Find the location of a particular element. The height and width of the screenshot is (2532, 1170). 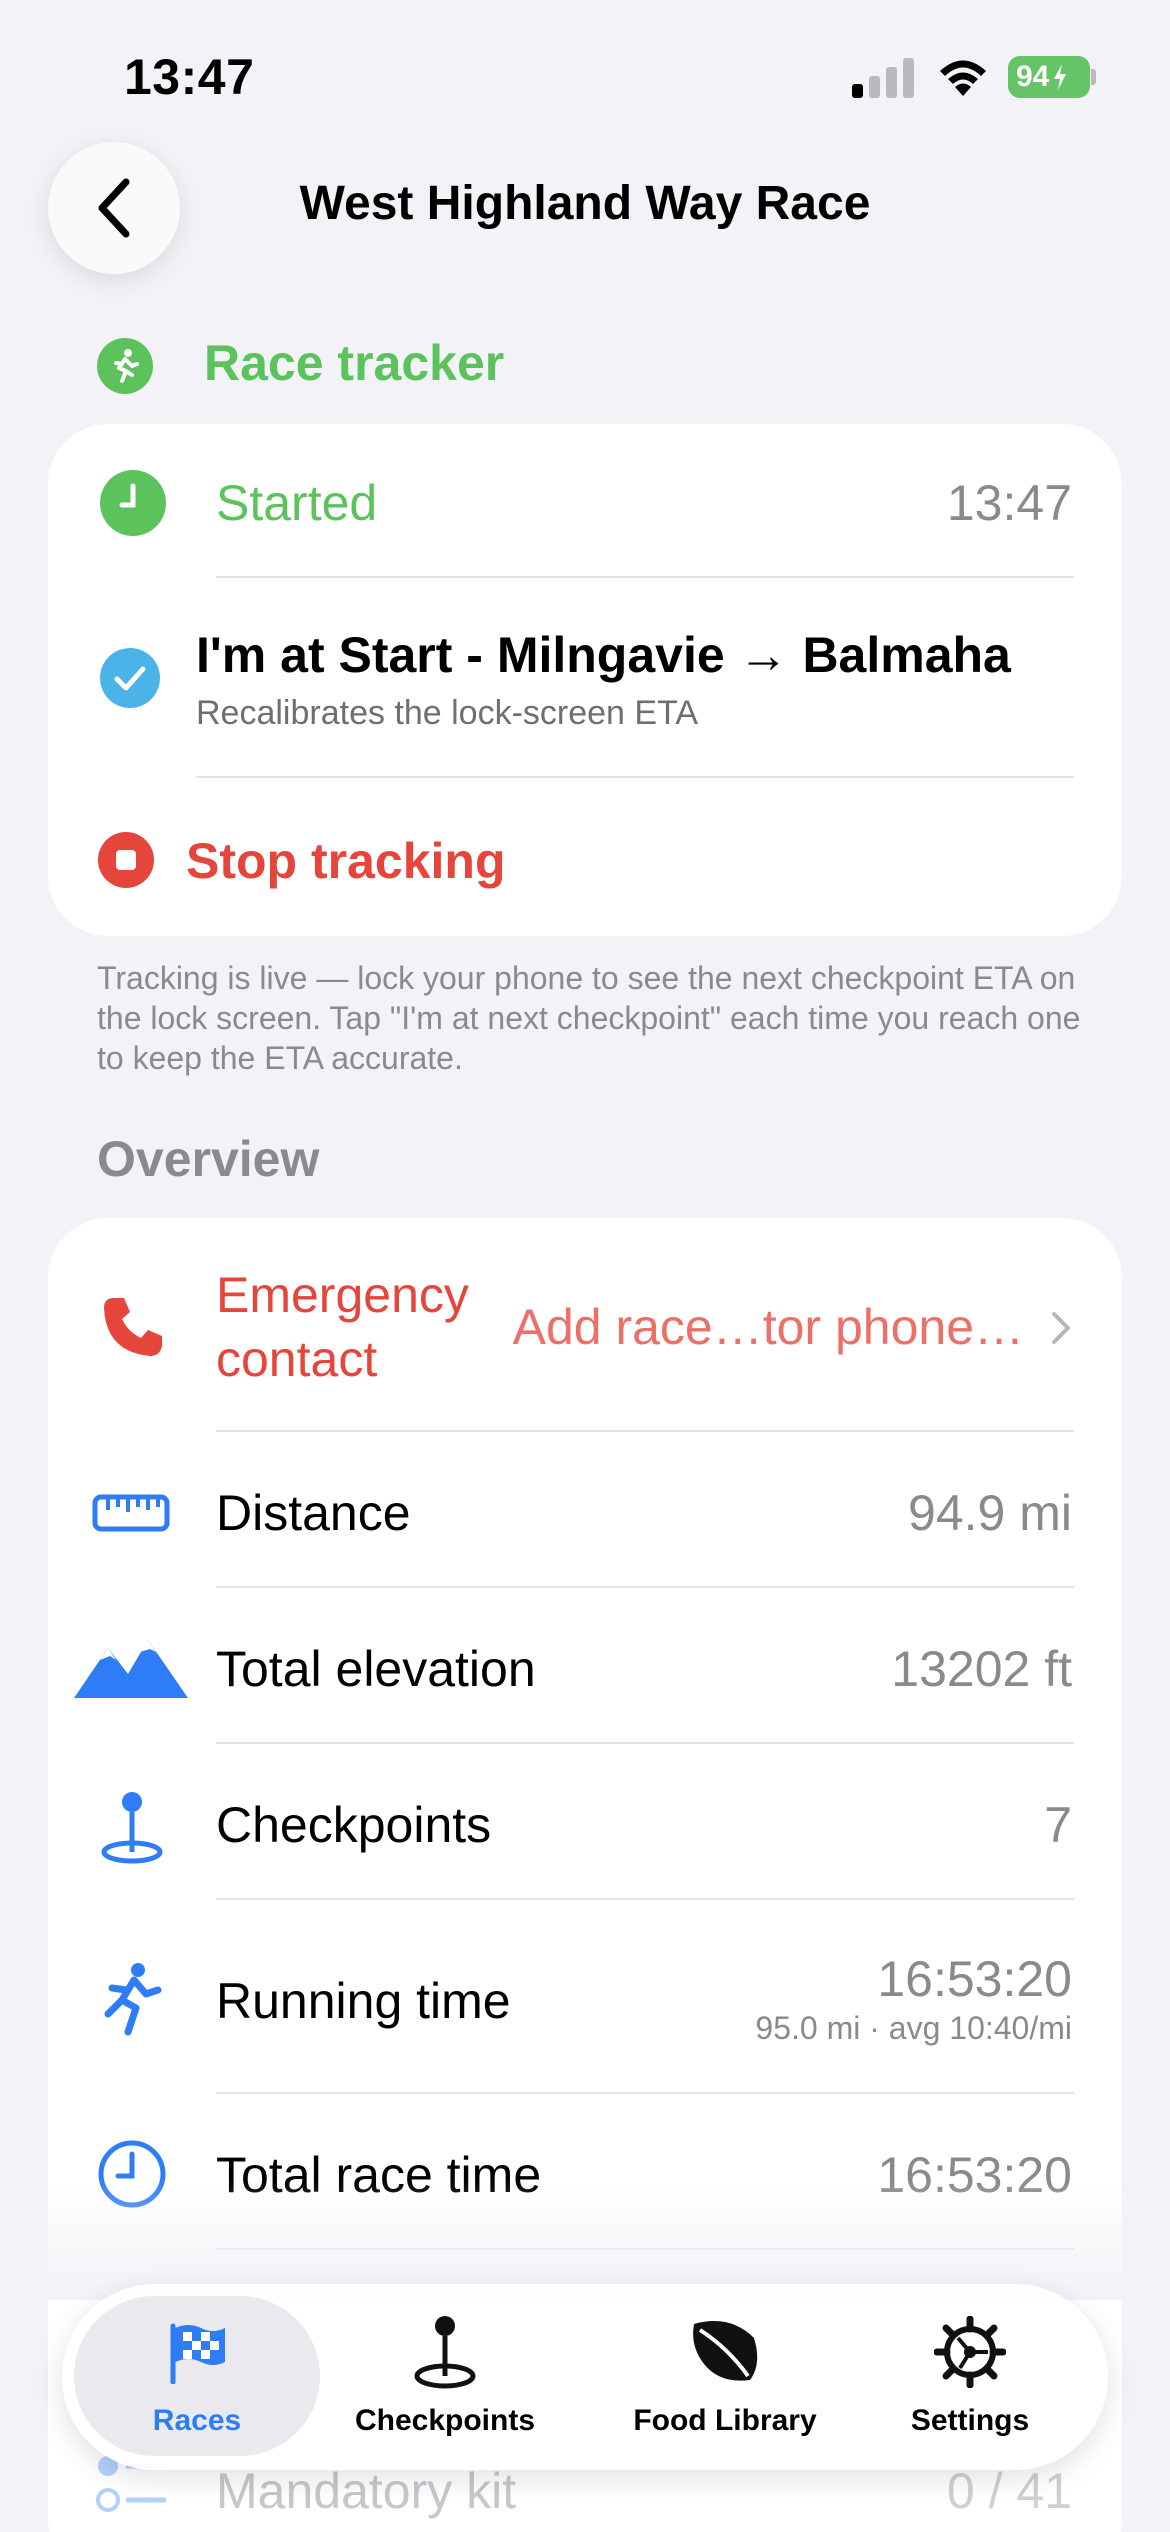

leaf-icon is located at coordinates (725, 2351).